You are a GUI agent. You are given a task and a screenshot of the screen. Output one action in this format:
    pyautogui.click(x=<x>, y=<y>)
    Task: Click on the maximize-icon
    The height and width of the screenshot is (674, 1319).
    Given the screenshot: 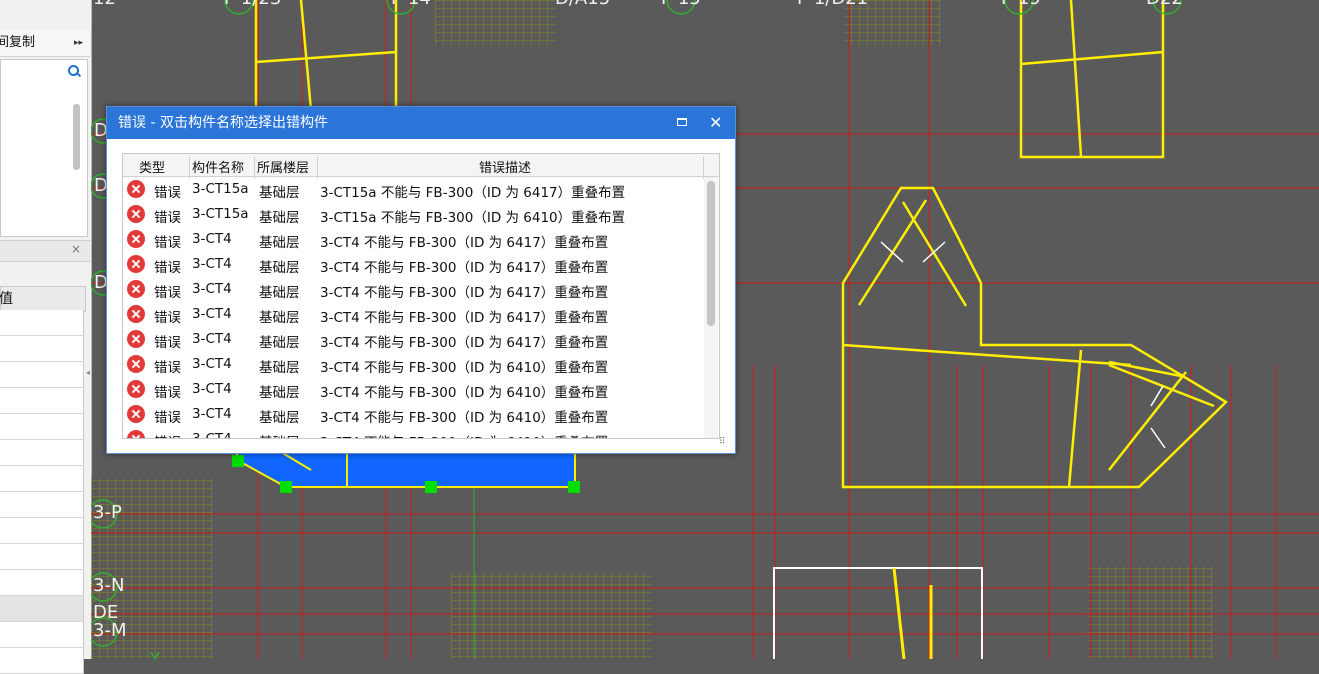 What is the action you would take?
    pyautogui.click(x=682, y=122)
    